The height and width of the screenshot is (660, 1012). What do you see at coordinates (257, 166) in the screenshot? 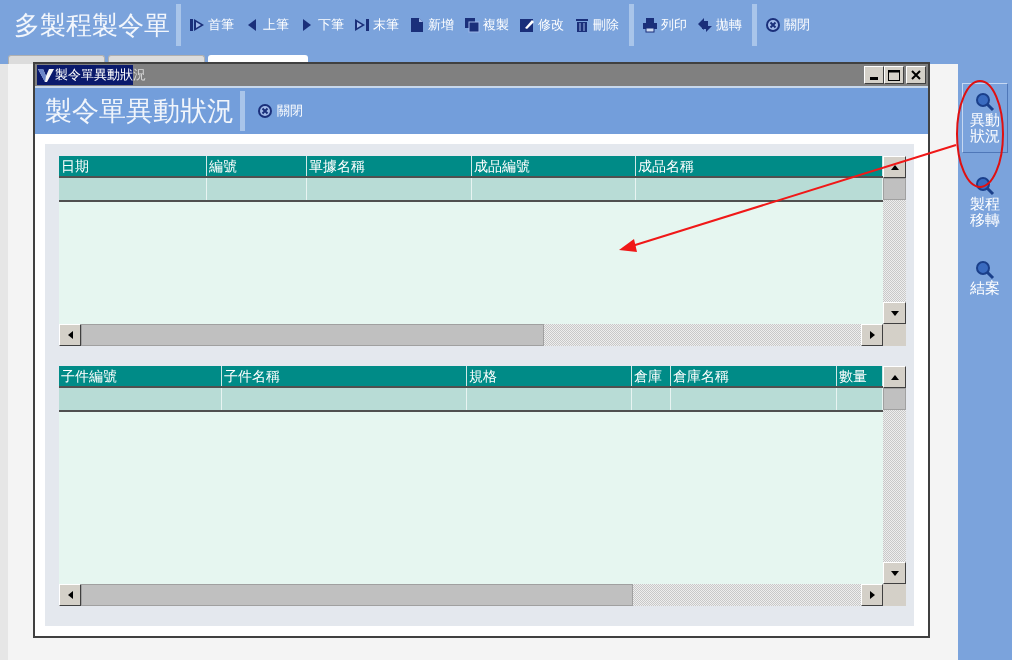
I see `column-header: 編號` at bounding box center [257, 166].